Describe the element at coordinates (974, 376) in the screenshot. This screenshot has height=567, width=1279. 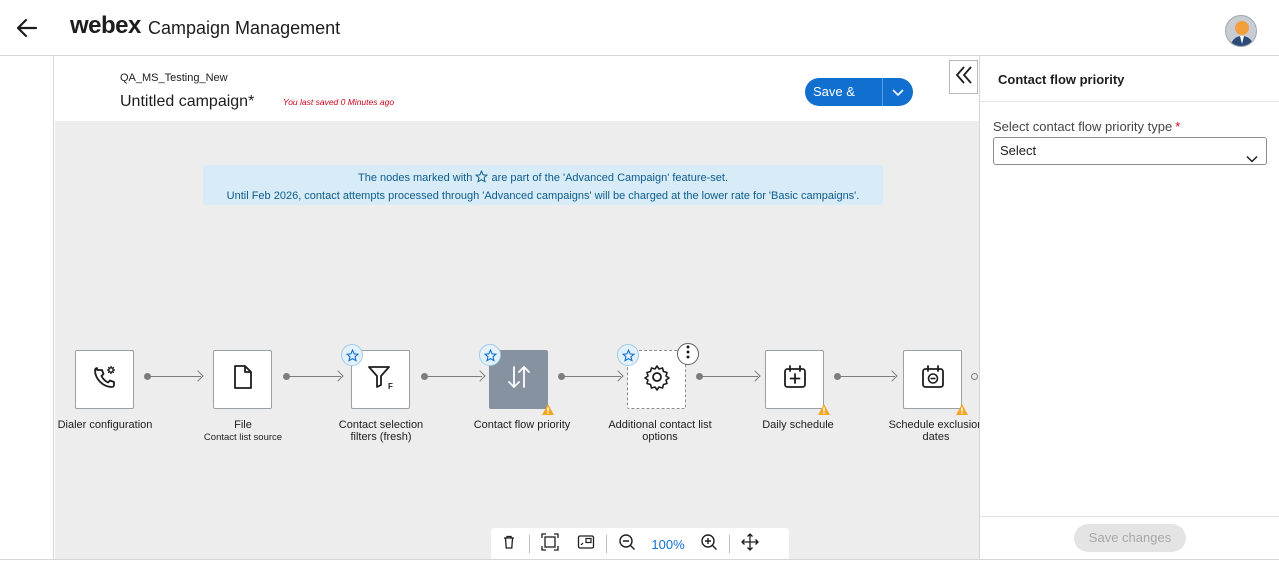
I see `connector-end-dot` at that location.